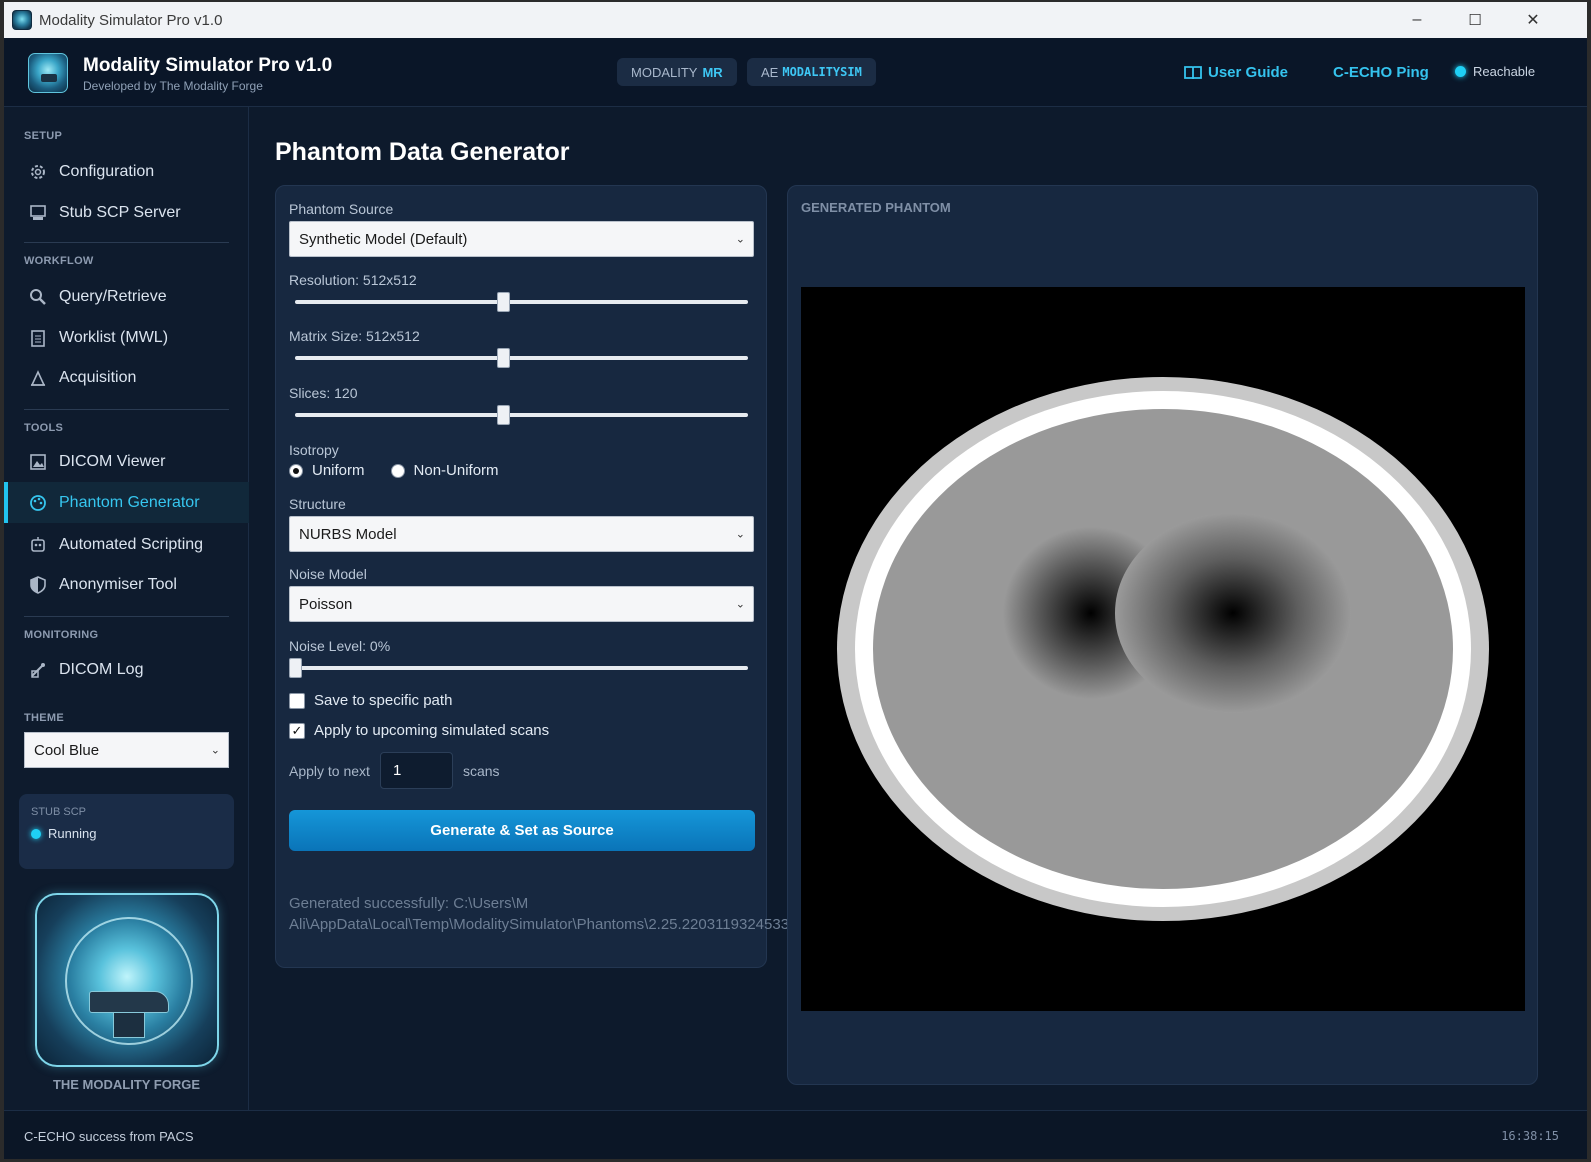 The width and height of the screenshot is (1591, 1162). What do you see at coordinates (297, 700) in the screenshot?
I see `save-path-checkbox` at bounding box center [297, 700].